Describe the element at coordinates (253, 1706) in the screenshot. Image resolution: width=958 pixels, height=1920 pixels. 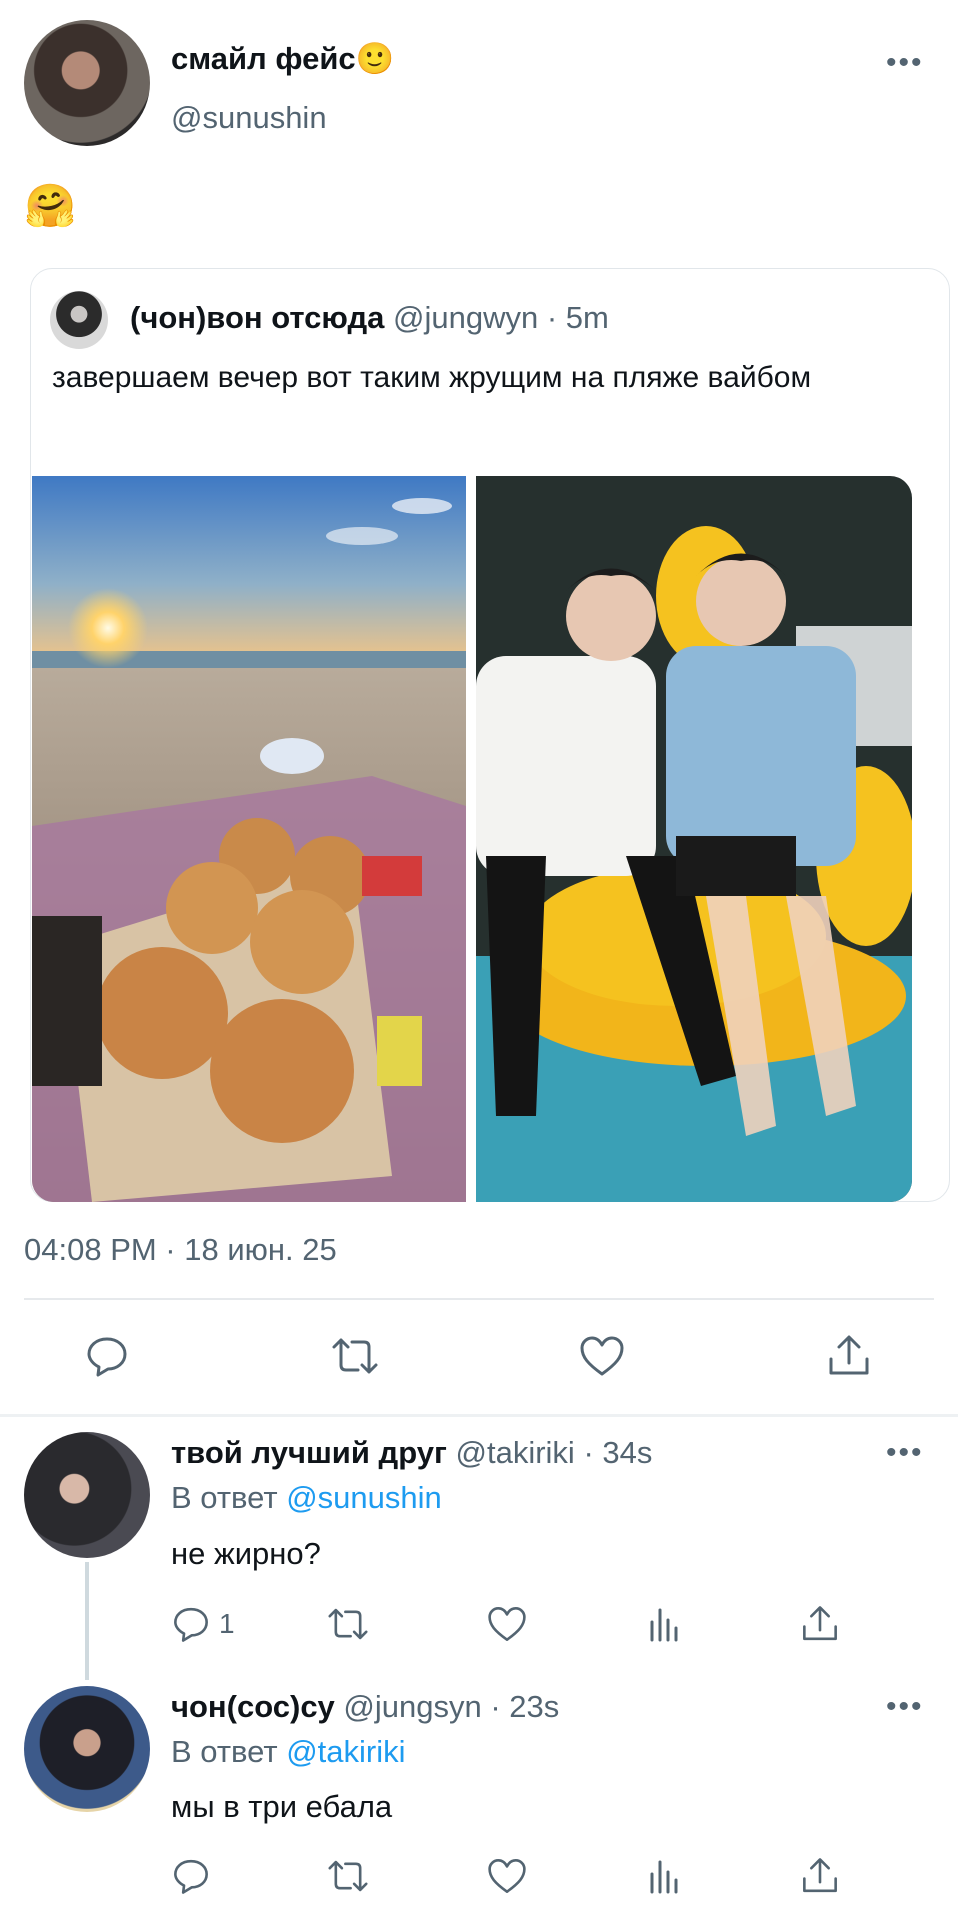
I see `reply2-author-name: чон(сос)су` at that location.